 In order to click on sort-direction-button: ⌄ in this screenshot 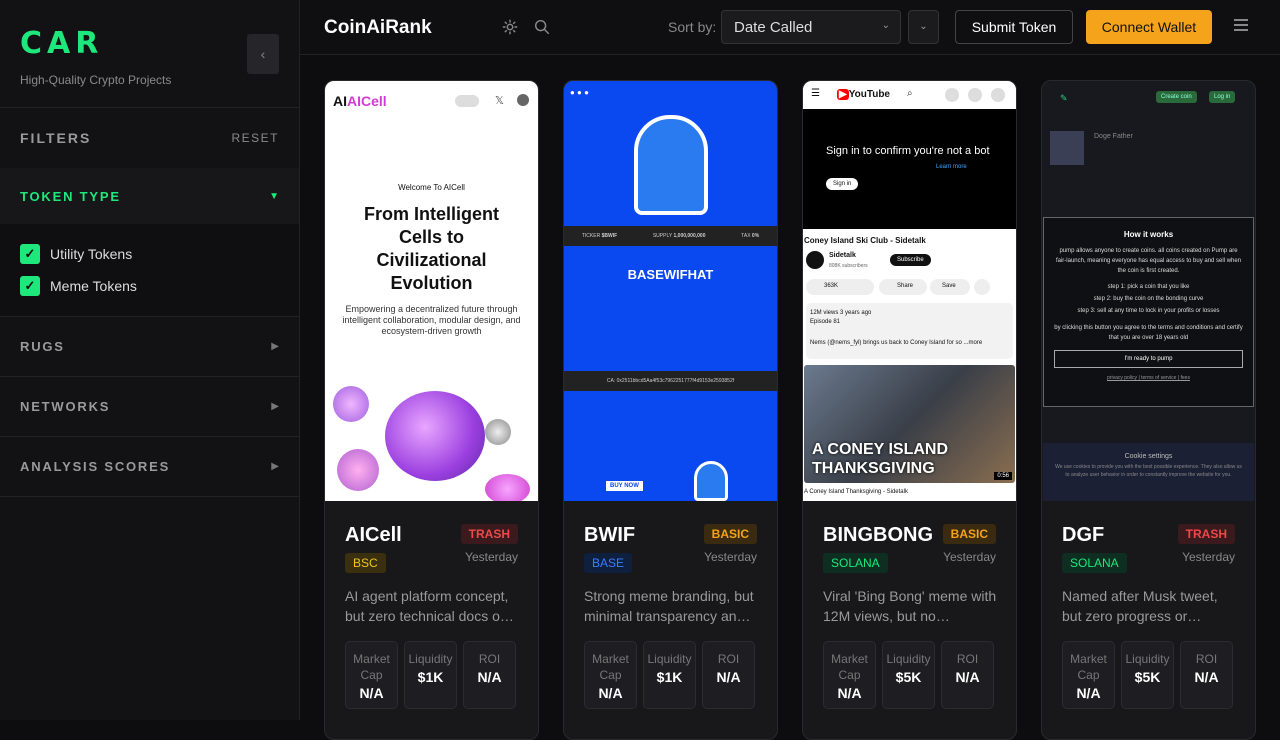, I will do `click(923, 27)`.